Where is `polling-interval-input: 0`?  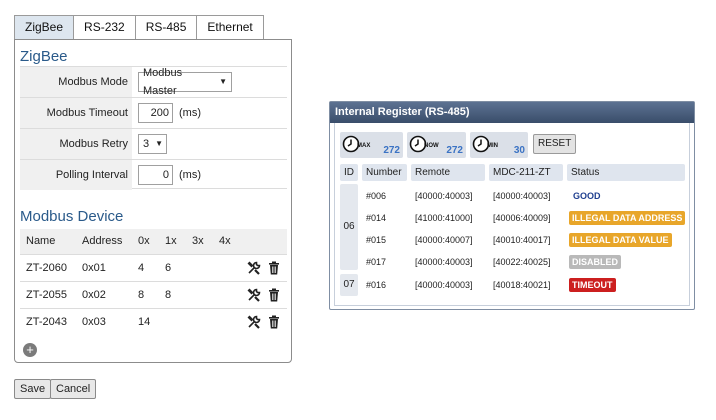
polling-interval-input: 0 is located at coordinates (155, 175).